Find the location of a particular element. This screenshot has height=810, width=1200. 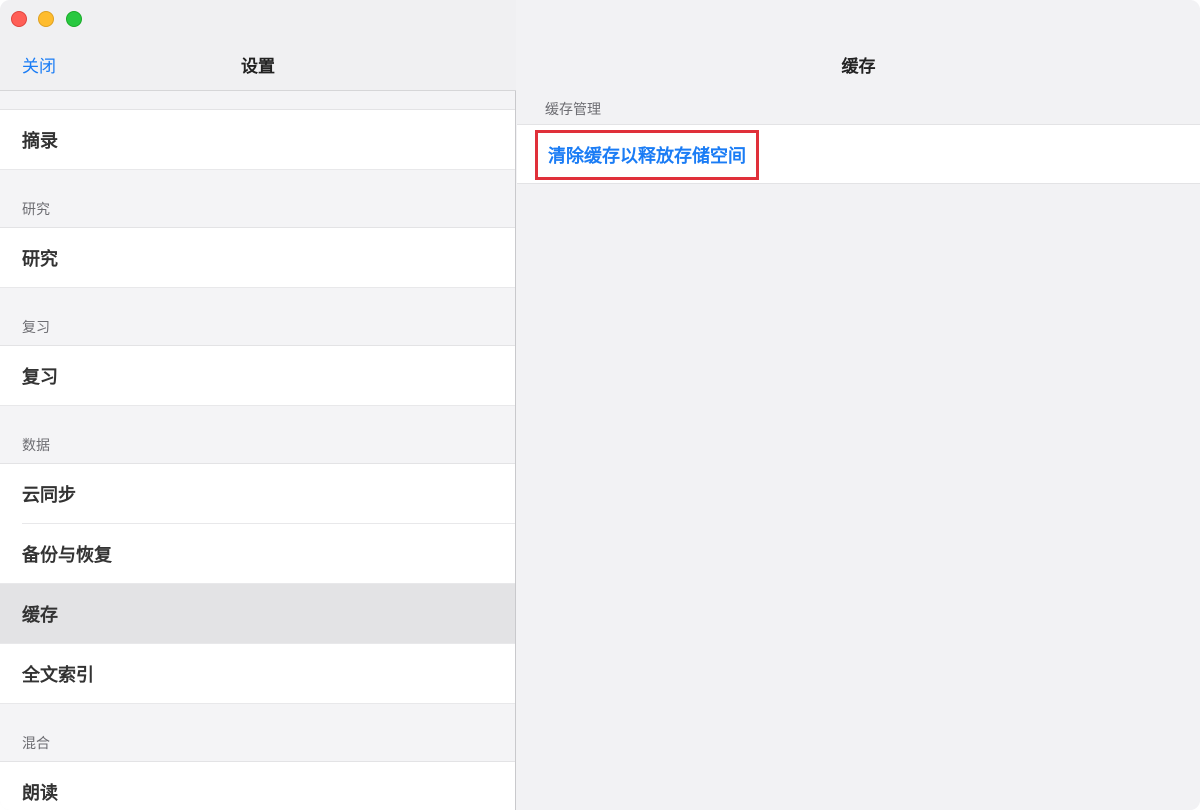

window-minimize-button is located at coordinates (46, 19).